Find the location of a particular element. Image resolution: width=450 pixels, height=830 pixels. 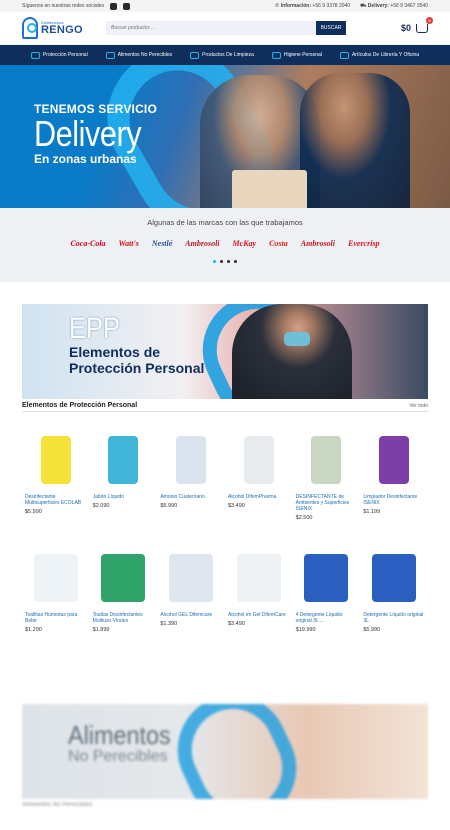

brand-logo: Evercrisp is located at coordinates (364, 243).